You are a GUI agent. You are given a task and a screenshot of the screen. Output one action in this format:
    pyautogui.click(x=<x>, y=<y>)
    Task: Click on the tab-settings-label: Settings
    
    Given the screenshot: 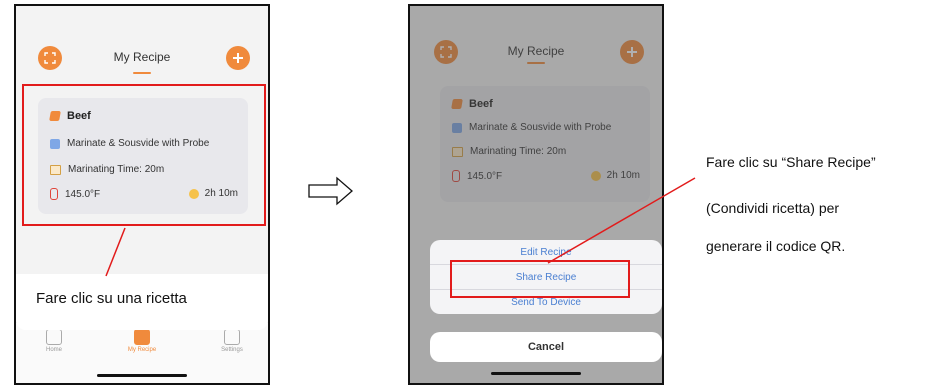 What is the action you would take?
    pyautogui.click(x=232, y=350)
    